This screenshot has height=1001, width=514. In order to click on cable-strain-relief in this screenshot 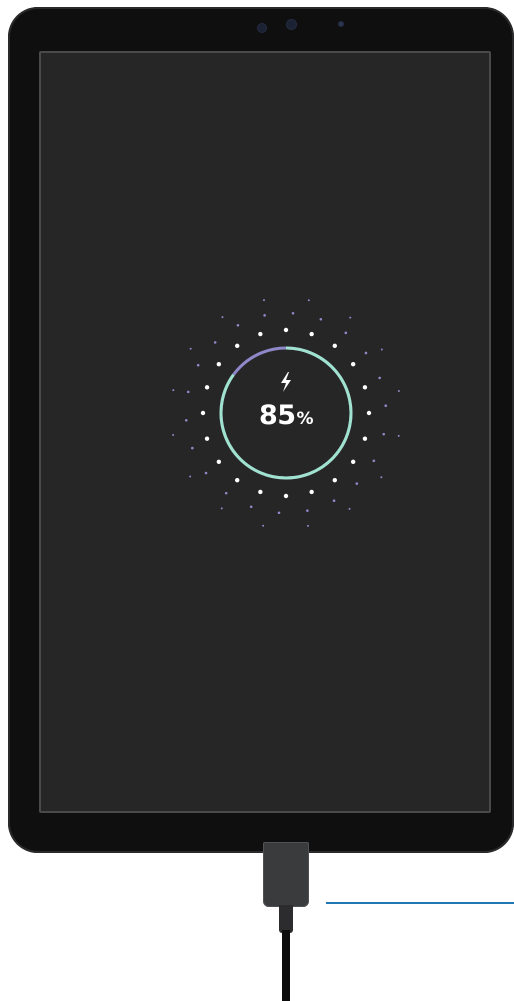, I will do `click(286, 919)`.